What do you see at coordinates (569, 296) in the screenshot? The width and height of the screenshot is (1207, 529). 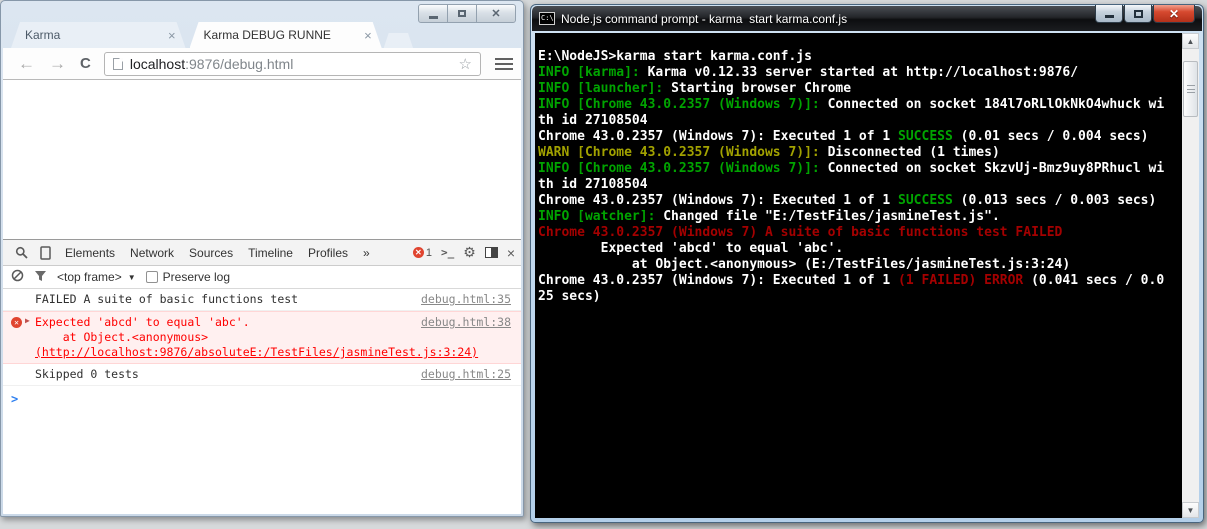 I see `terminal-line: 25 secs)` at bounding box center [569, 296].